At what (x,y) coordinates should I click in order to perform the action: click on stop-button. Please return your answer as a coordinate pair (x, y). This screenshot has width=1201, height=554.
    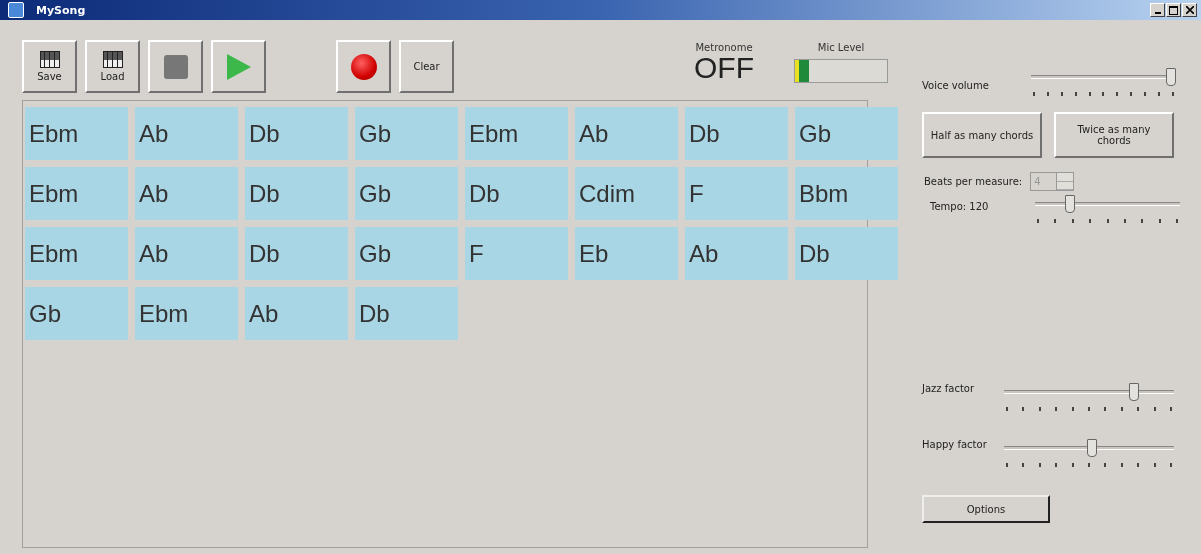
    Looking at the image, I should click on (175, 66).